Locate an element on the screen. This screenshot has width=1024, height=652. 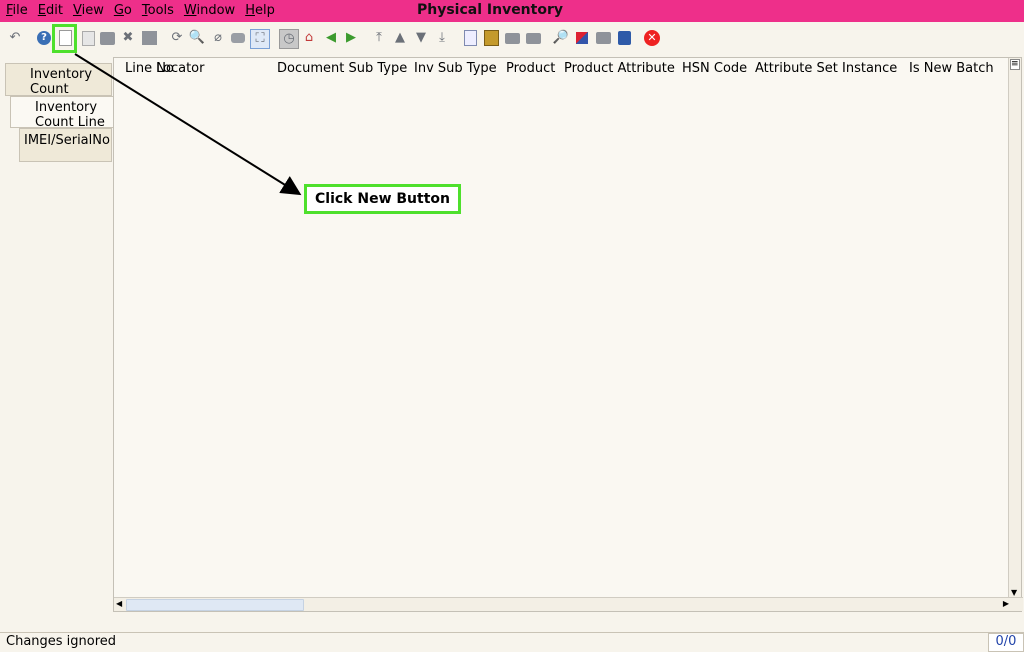
vertical-scrollbar: ≡ ▼ is located at coordinates (1014, 328).